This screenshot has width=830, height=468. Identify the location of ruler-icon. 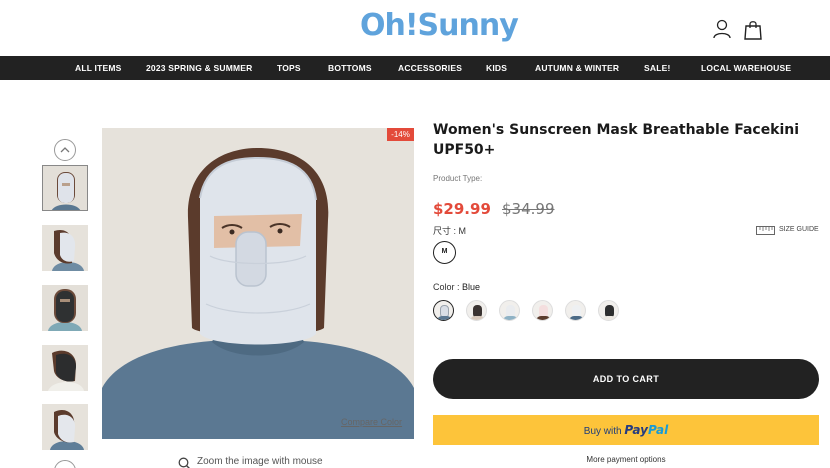
(765, 230).